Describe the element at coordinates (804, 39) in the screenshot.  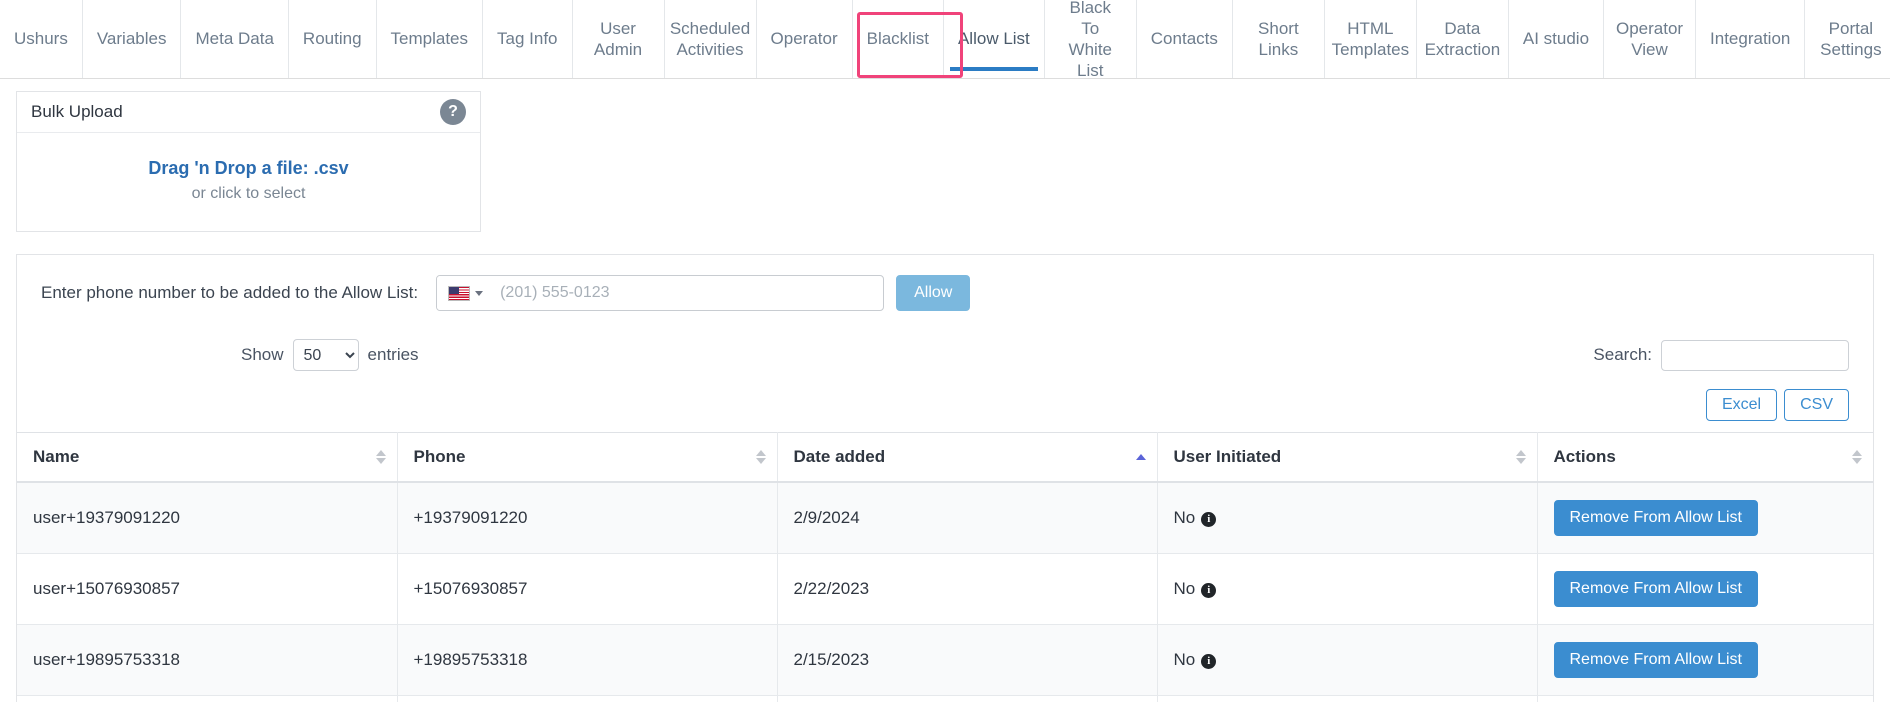
I see `tab-operator: Operator` at that location.